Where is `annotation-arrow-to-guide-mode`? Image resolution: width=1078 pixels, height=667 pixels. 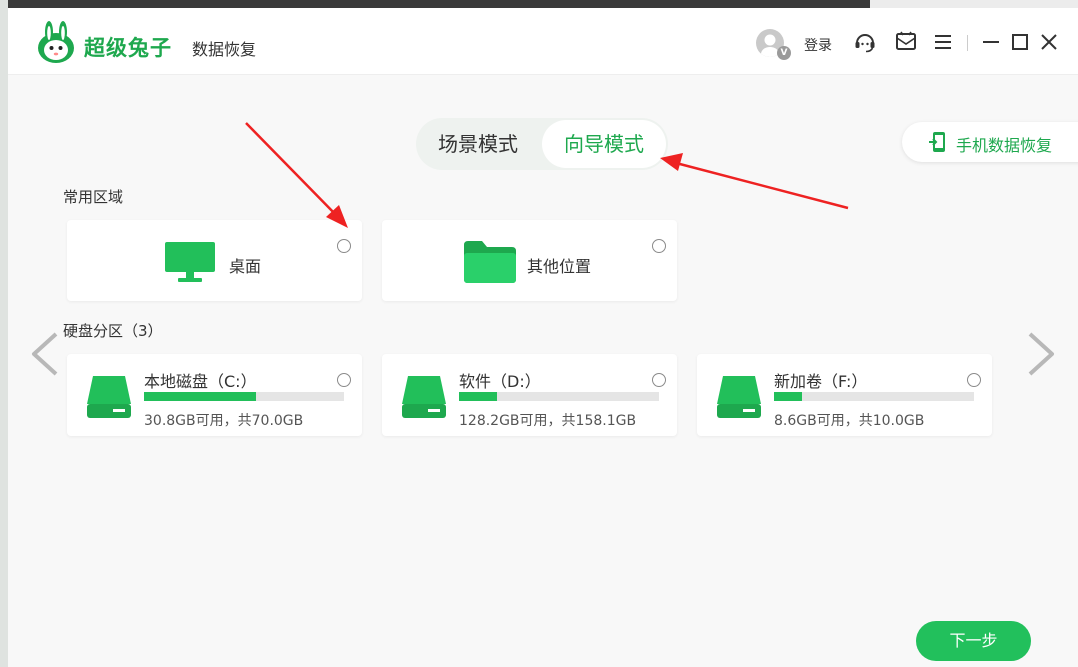
annotation-arrow-to-guide-mode is located at coordinates (762, 185).